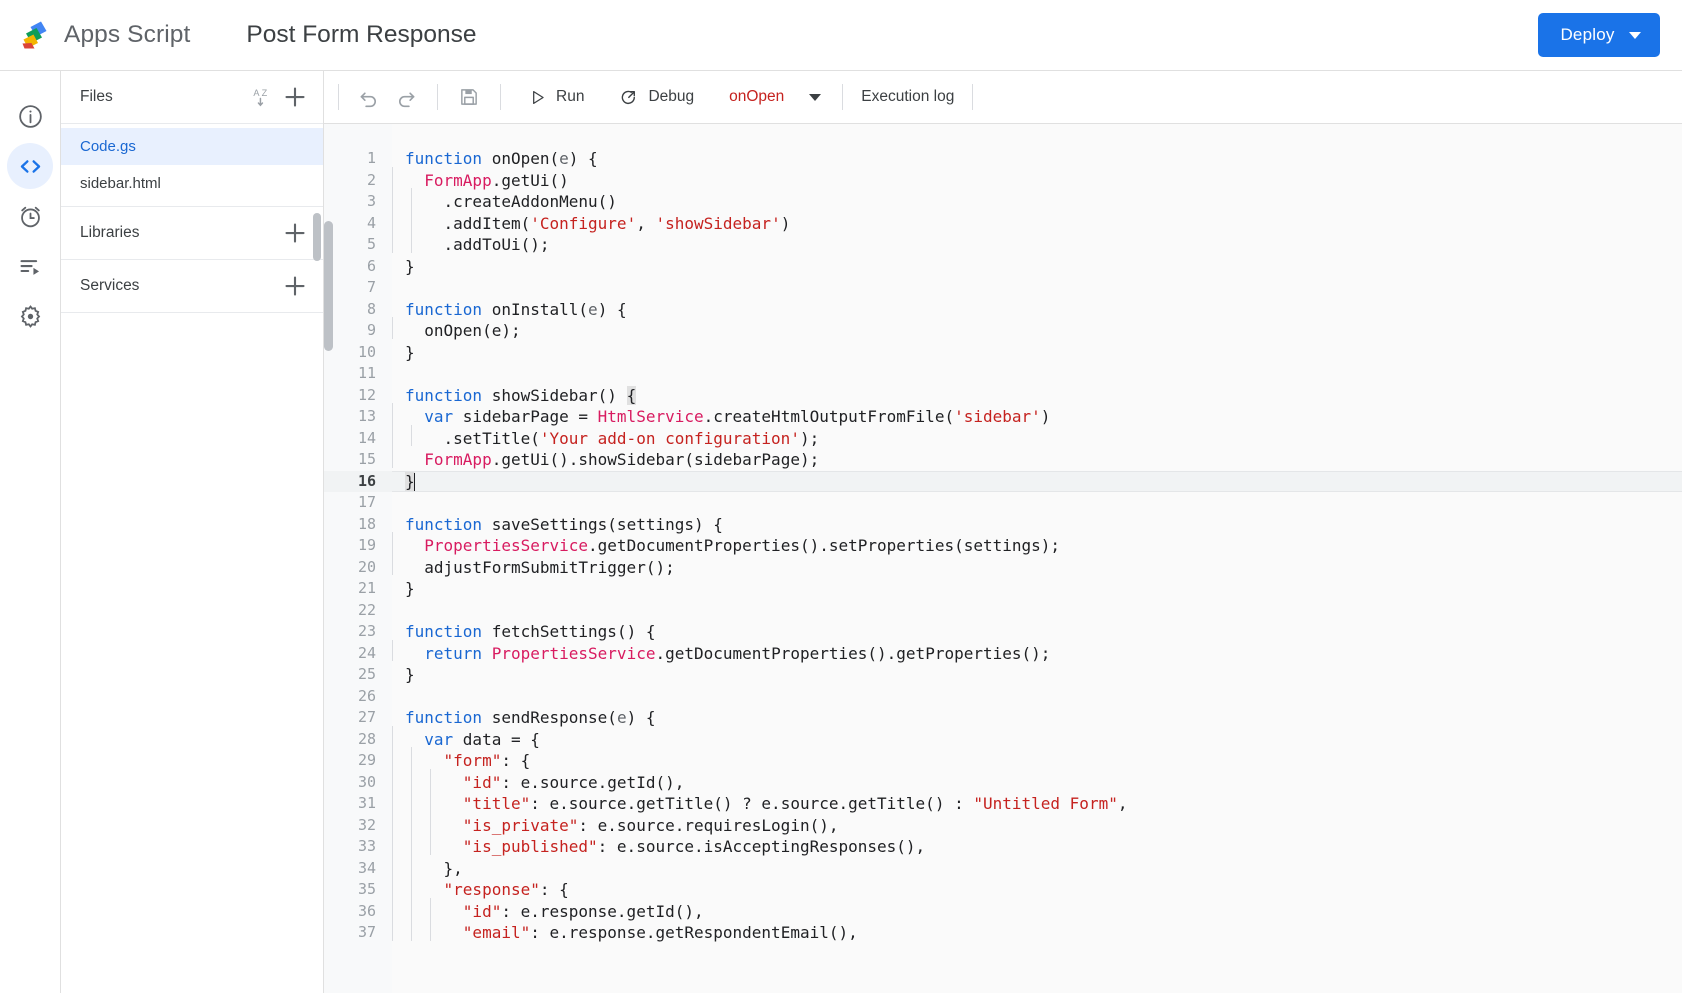 This screenshot has width=1682, height=993. I want to click on line-number: 18, so click(366, 523).